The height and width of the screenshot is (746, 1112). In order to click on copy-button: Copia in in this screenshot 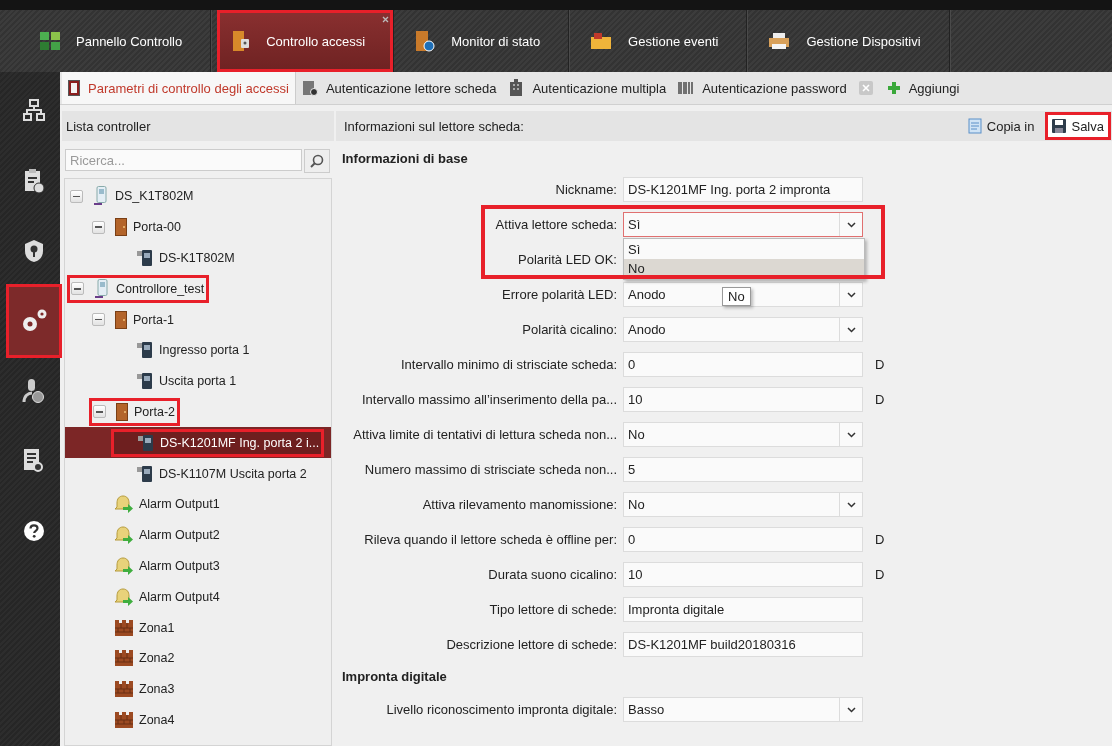, I will do `click(1001, 126)`.